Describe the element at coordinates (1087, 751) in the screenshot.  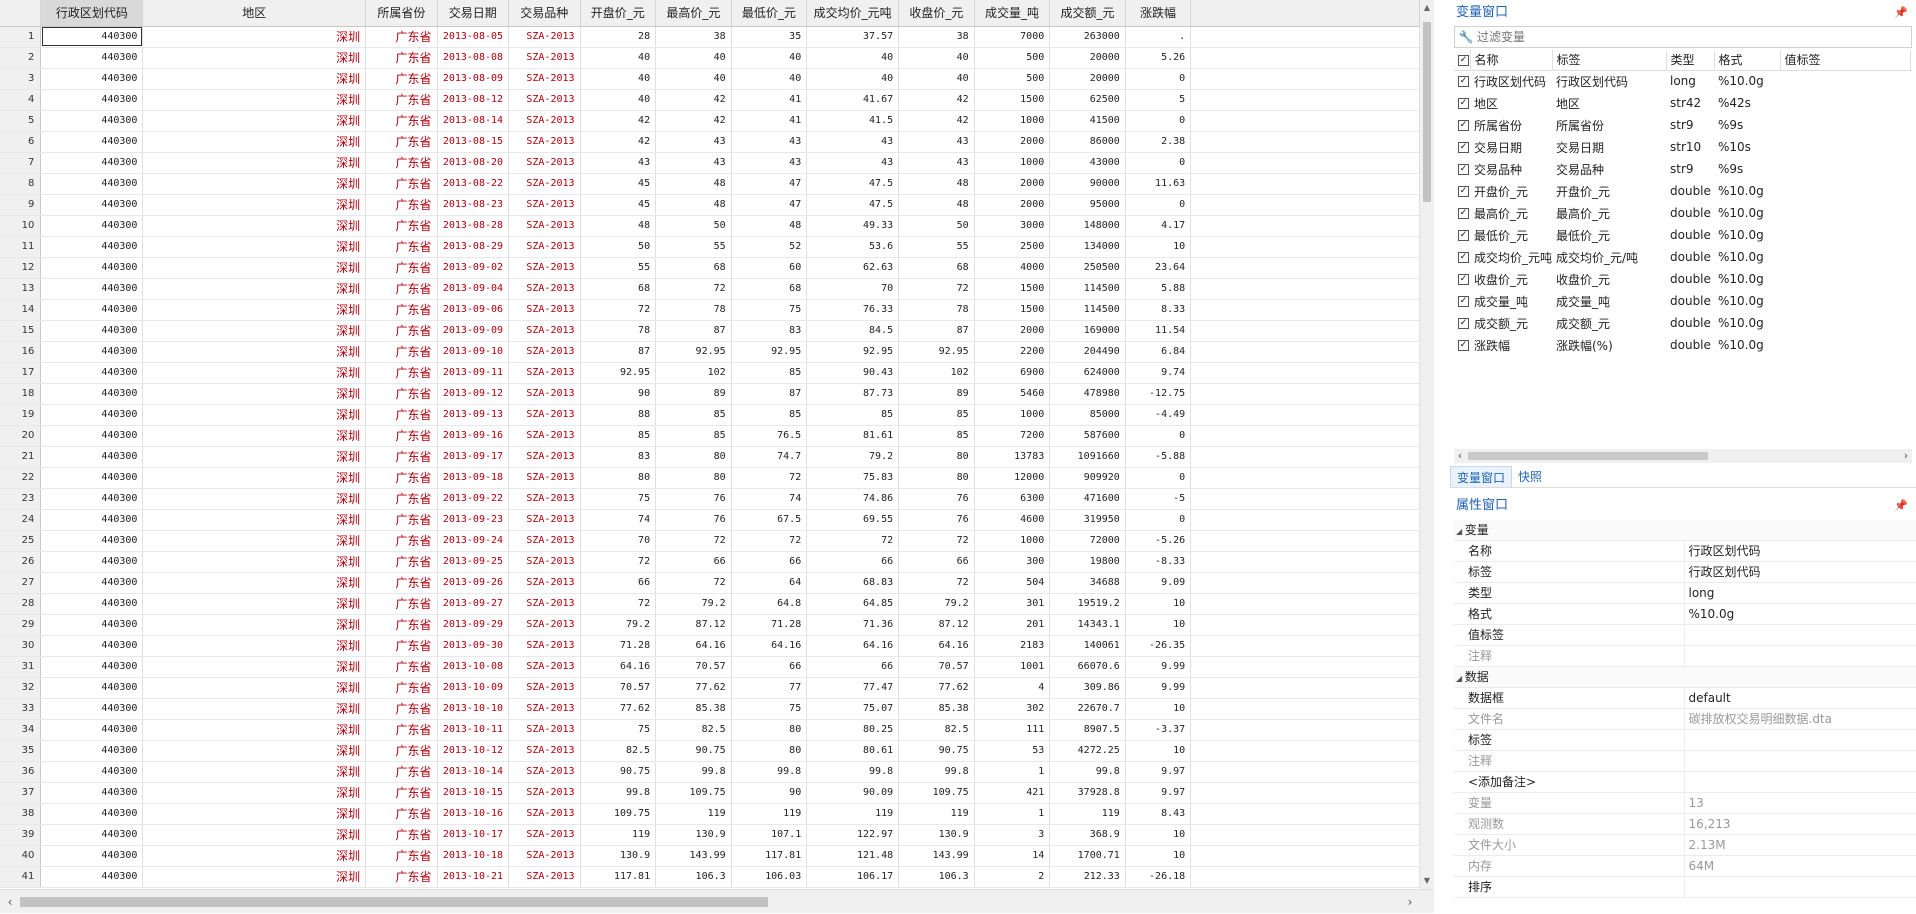
I see `data-cell: 4272.25` at that location.